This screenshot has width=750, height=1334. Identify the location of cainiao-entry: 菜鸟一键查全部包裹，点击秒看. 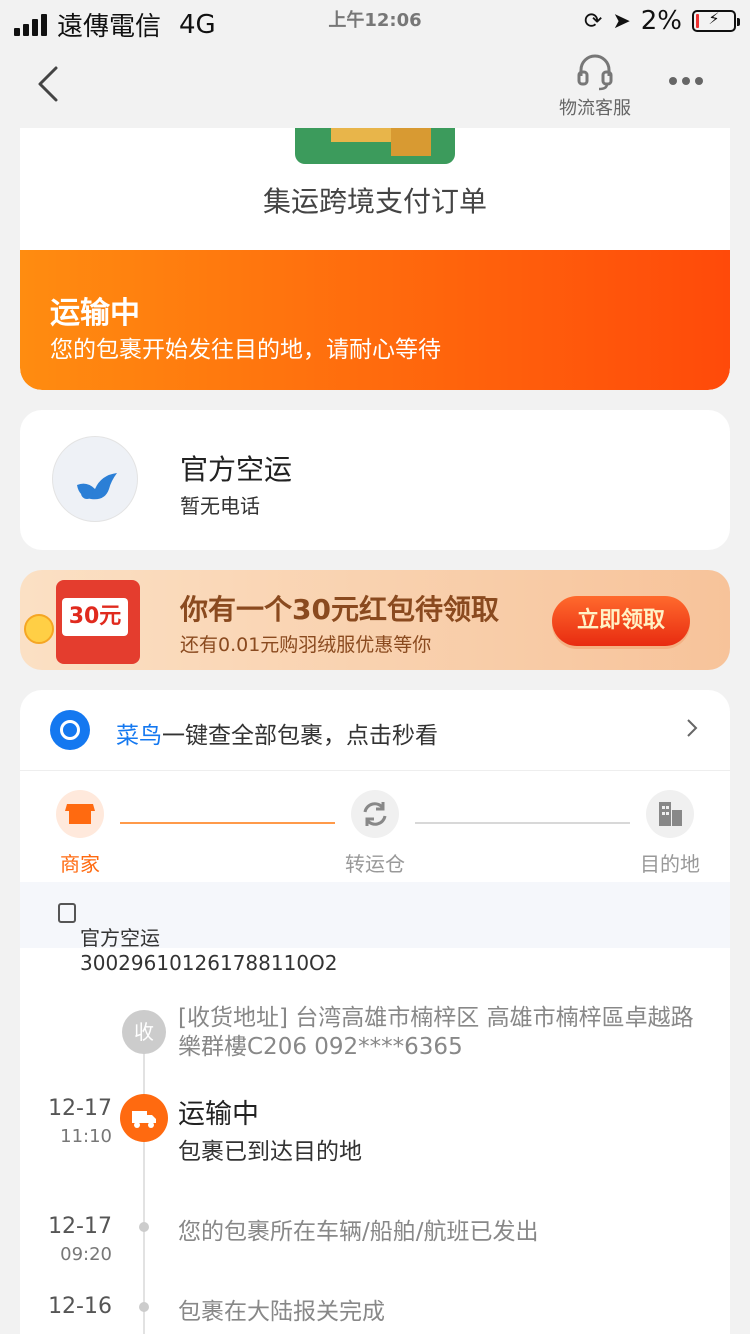
(375, 730).